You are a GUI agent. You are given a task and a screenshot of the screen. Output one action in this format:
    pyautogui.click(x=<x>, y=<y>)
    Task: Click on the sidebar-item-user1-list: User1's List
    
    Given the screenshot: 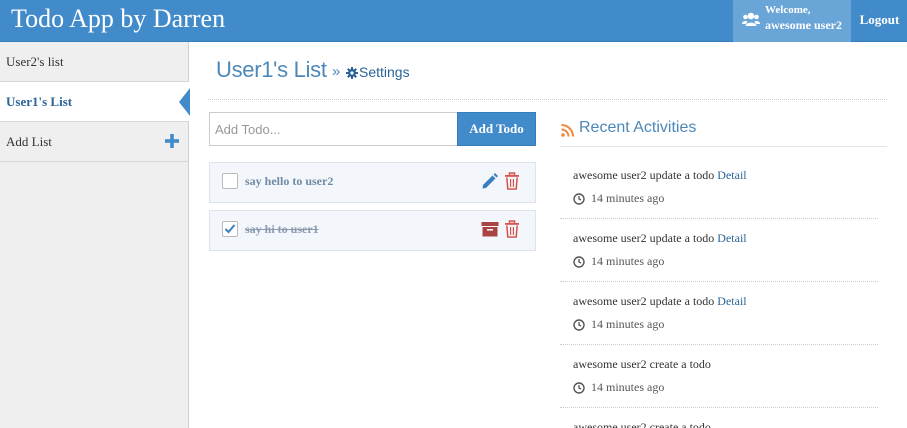 What is the action you would take?
    pyautogui.click(x=95, y=102)
    